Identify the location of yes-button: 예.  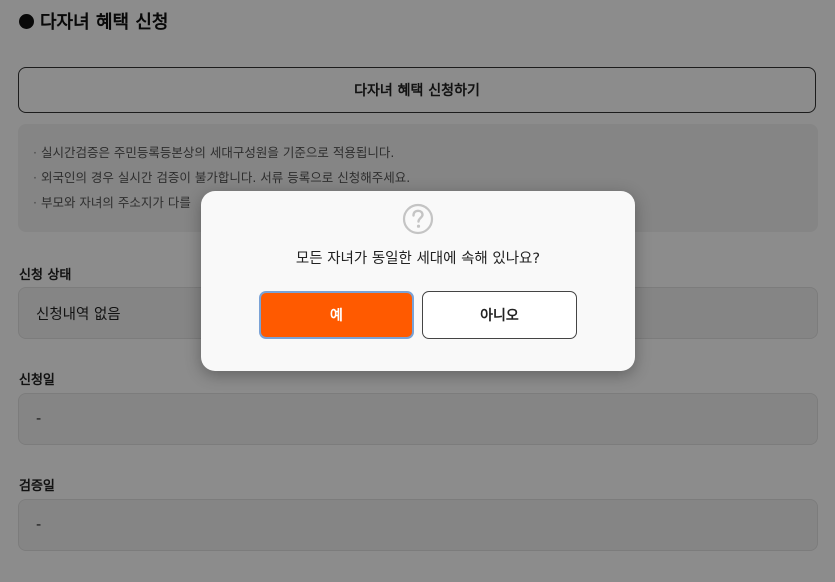
(336, 315).